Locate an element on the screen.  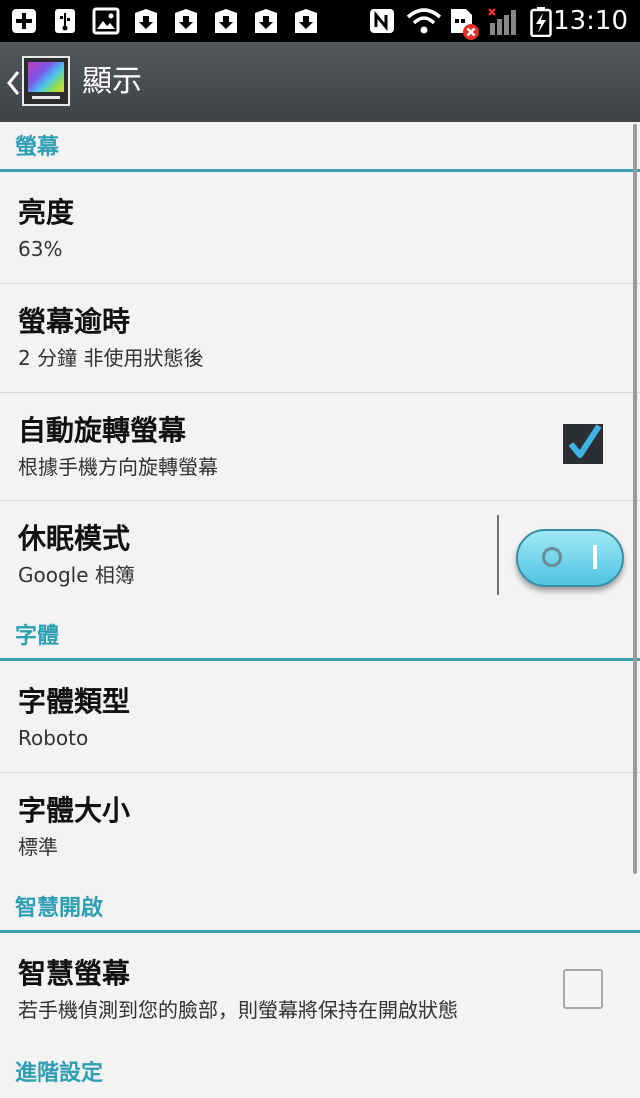
divider is located at coordinates (498, 555).